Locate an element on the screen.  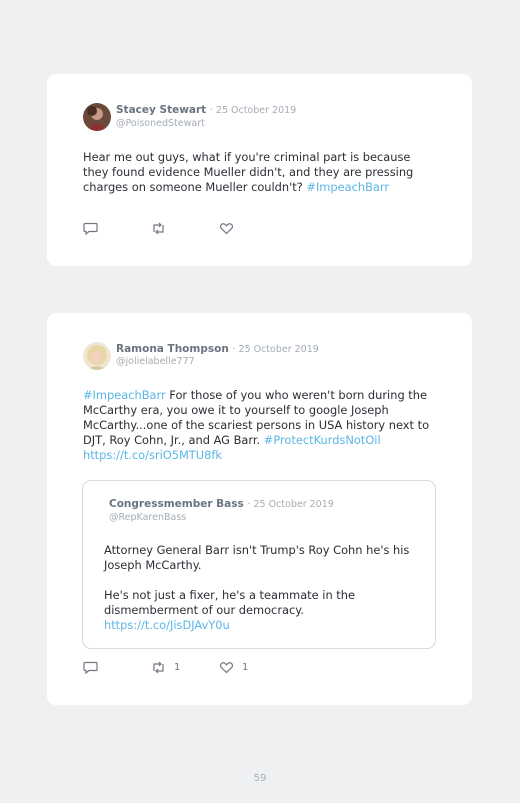
like-button is located at coordinates (230, 228).